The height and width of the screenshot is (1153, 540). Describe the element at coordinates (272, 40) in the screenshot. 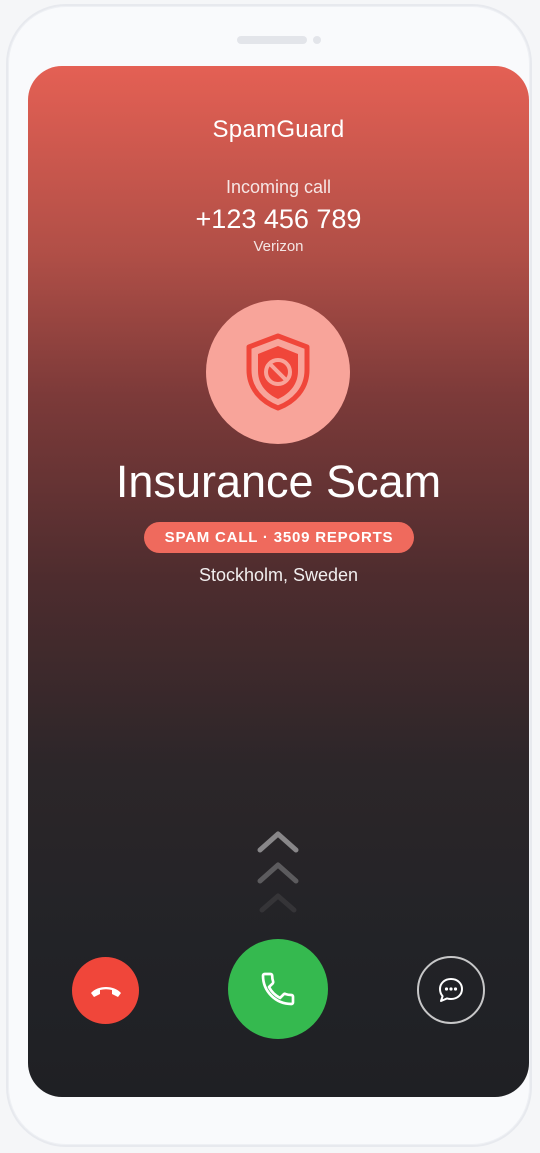

I see `speaker-grille` at that location.